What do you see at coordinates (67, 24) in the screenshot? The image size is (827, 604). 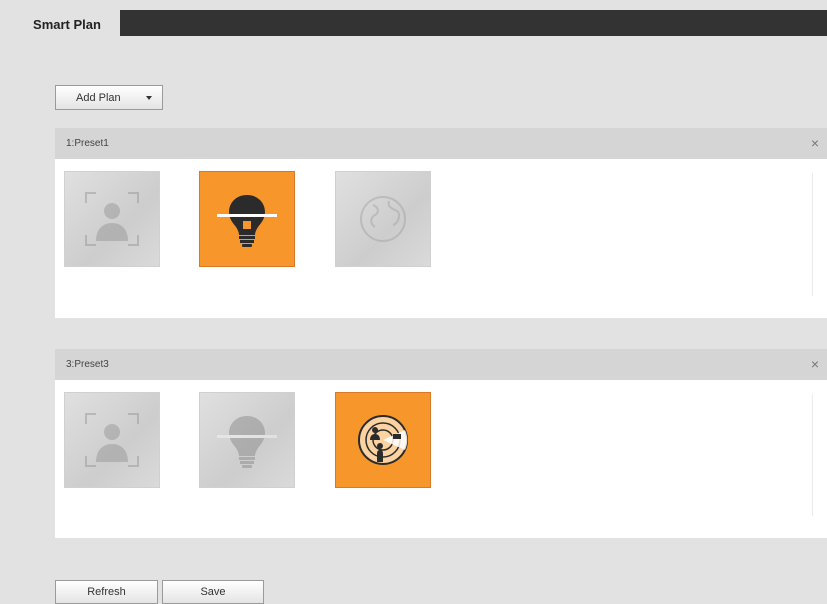 I see `tab-smart-plan: Smart Plan` at bounding box center [67, 24].